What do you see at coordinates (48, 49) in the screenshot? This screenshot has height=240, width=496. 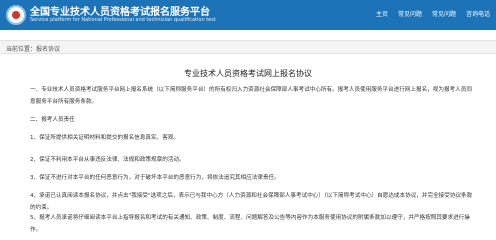 I see `breadcrumb-current: 报名协议` at bounding box center [48, 49].